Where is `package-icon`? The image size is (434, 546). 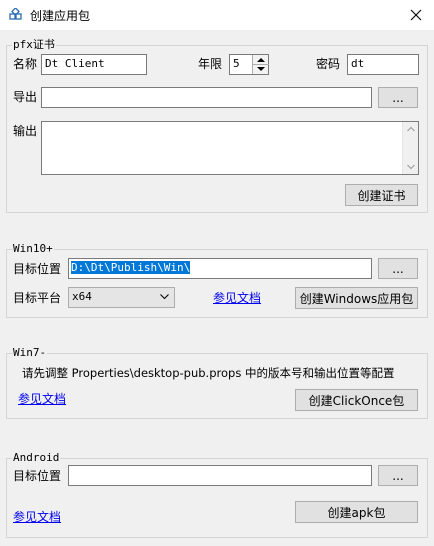
package-icon is located at coordinates (15, 14).